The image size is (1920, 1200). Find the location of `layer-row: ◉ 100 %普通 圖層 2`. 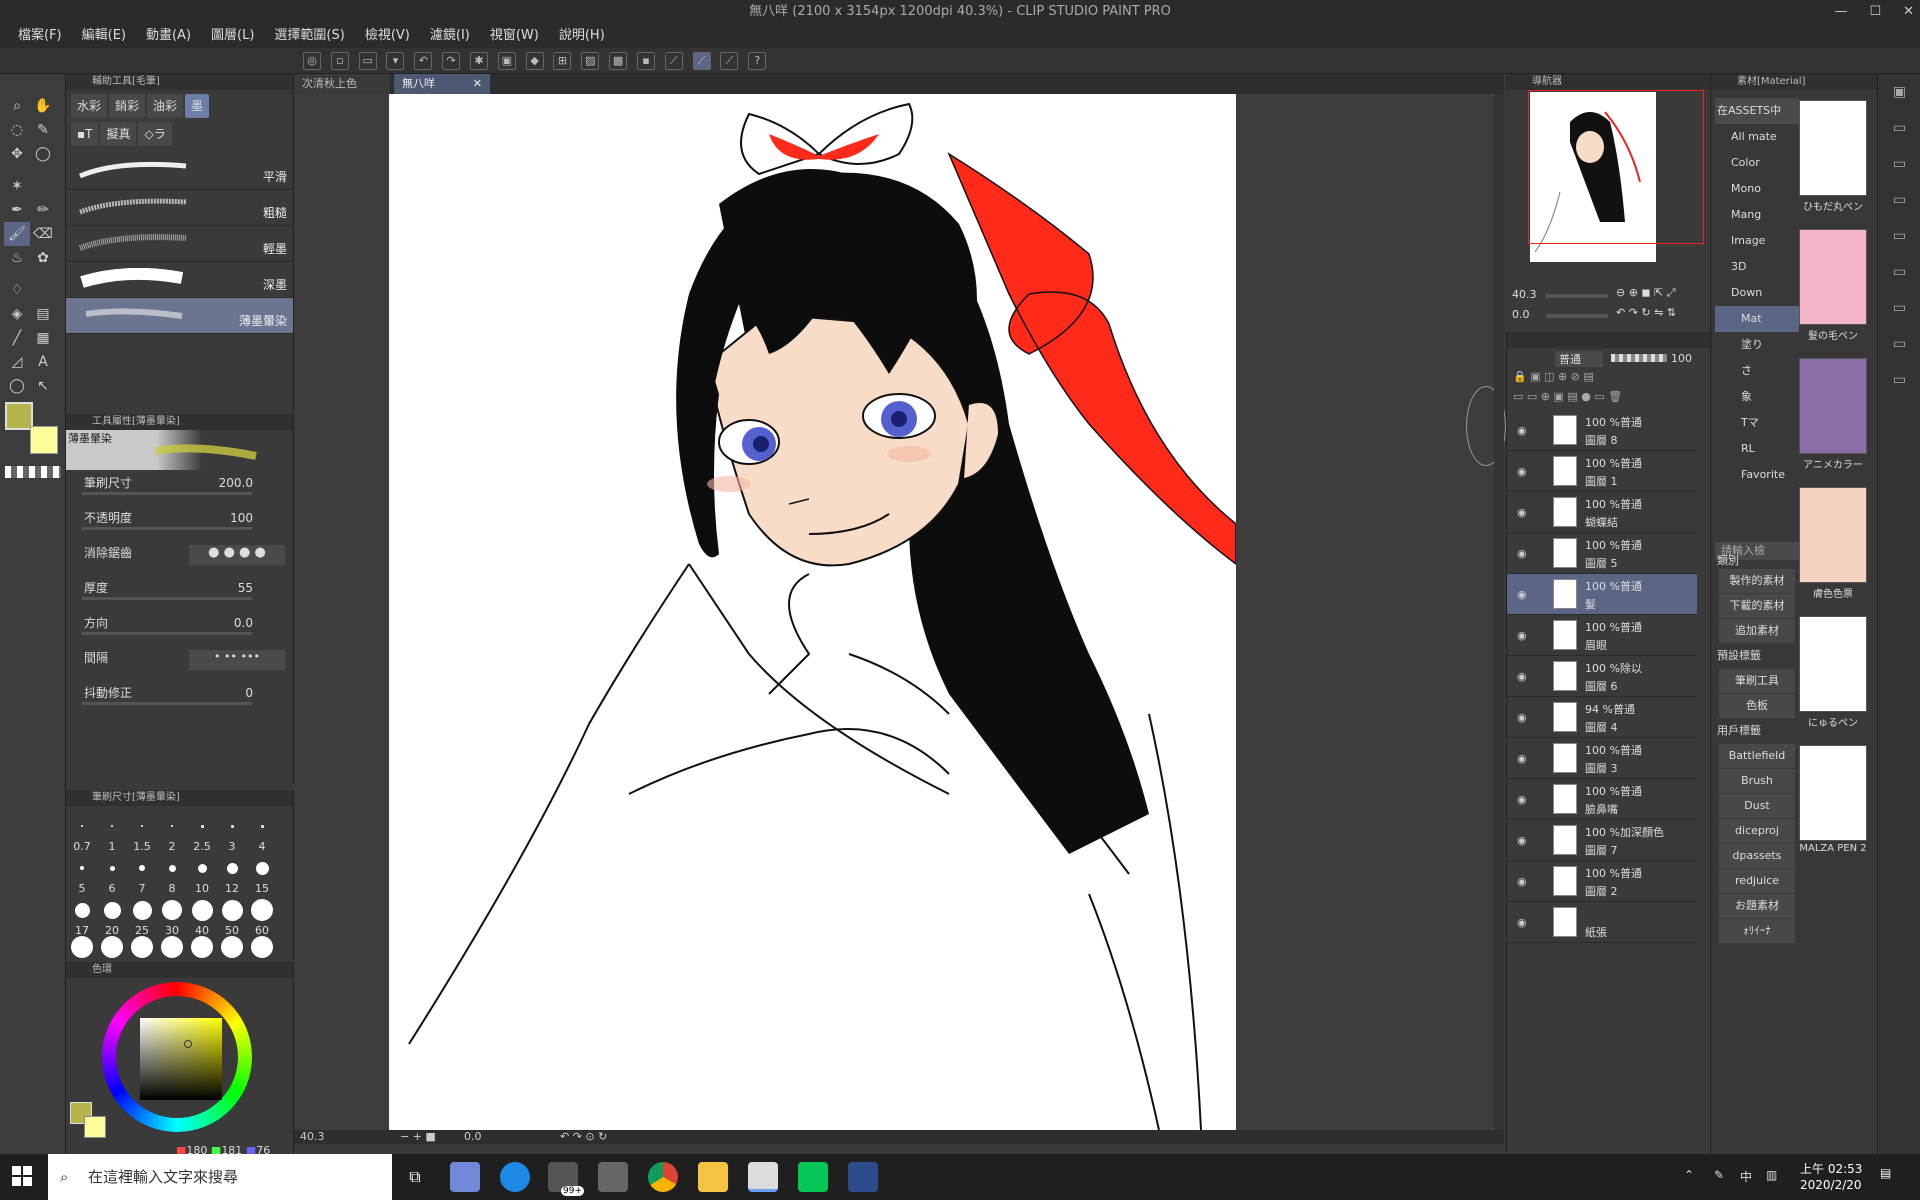

layer-row: ◉ 100 %普通 圖層 2 is located at coordinates (1602, 881).